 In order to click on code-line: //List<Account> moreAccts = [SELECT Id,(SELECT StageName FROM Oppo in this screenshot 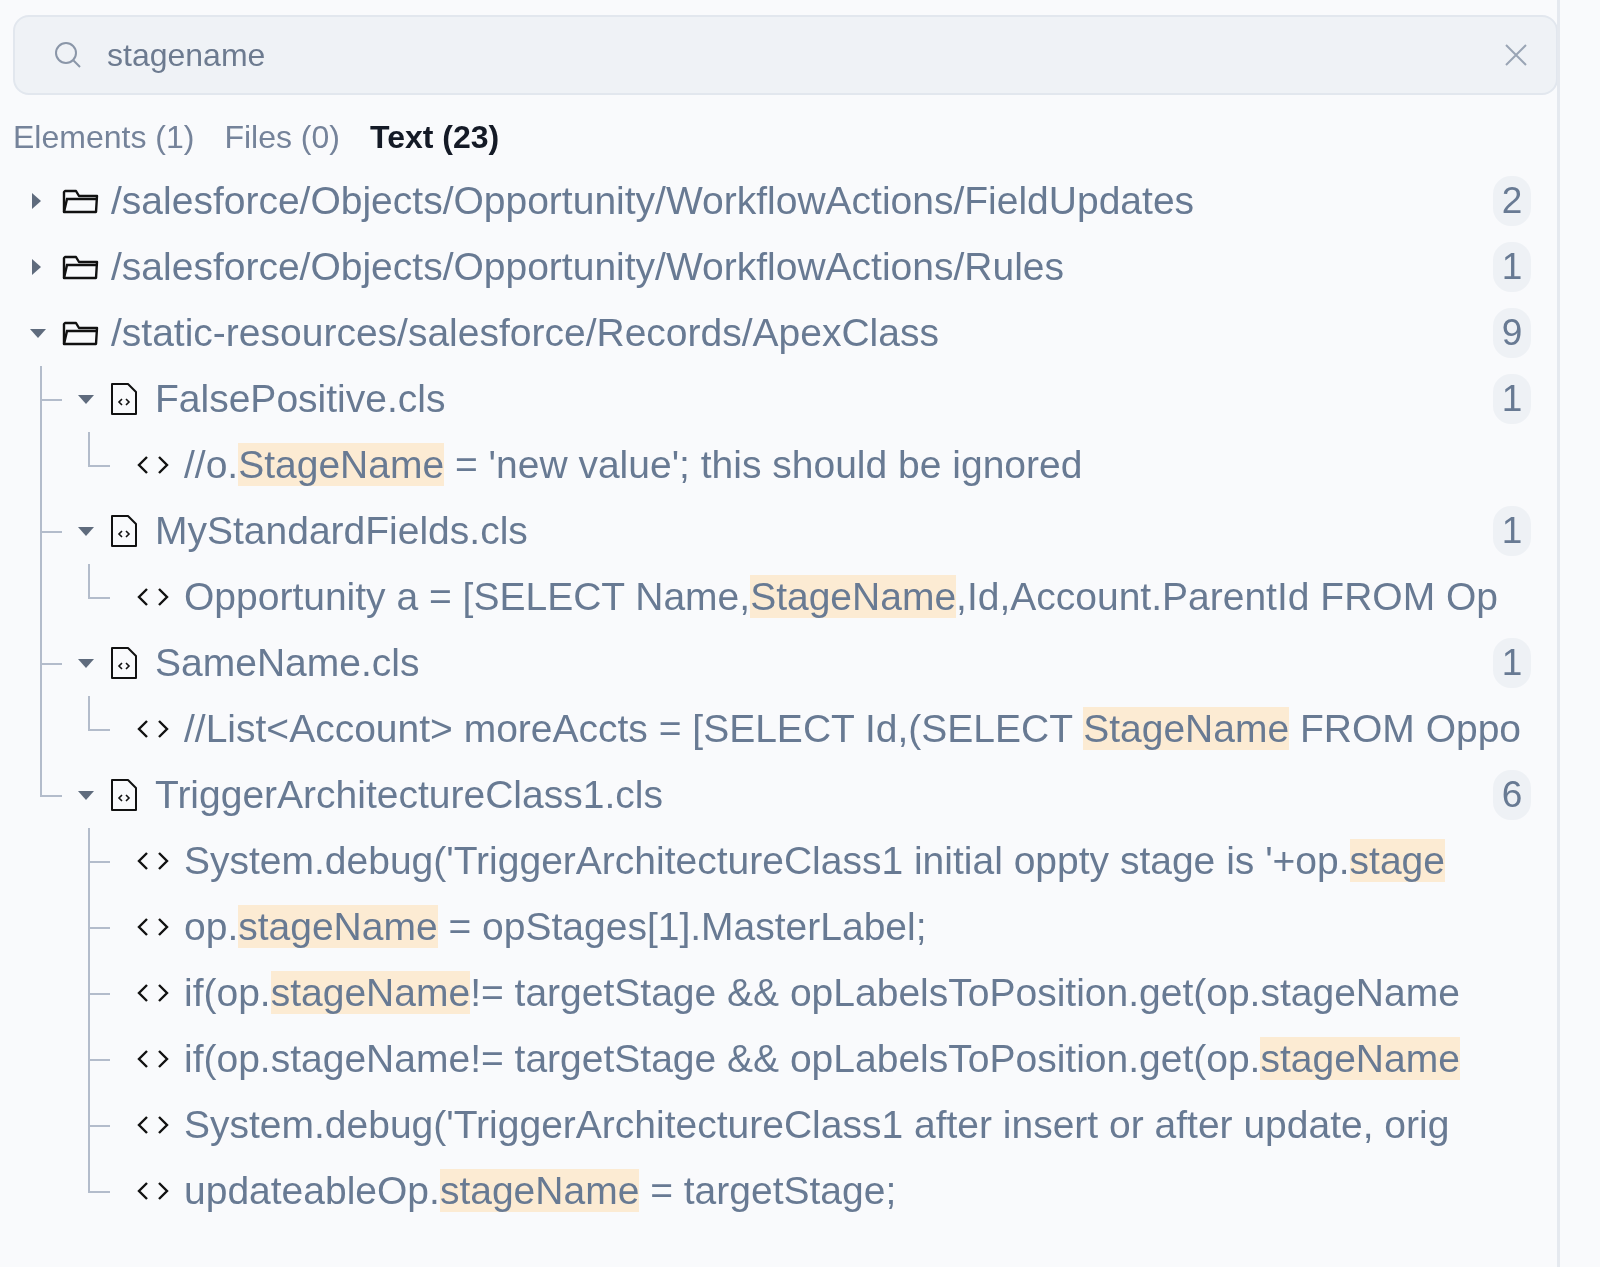, I will do `click(853, 729)`.